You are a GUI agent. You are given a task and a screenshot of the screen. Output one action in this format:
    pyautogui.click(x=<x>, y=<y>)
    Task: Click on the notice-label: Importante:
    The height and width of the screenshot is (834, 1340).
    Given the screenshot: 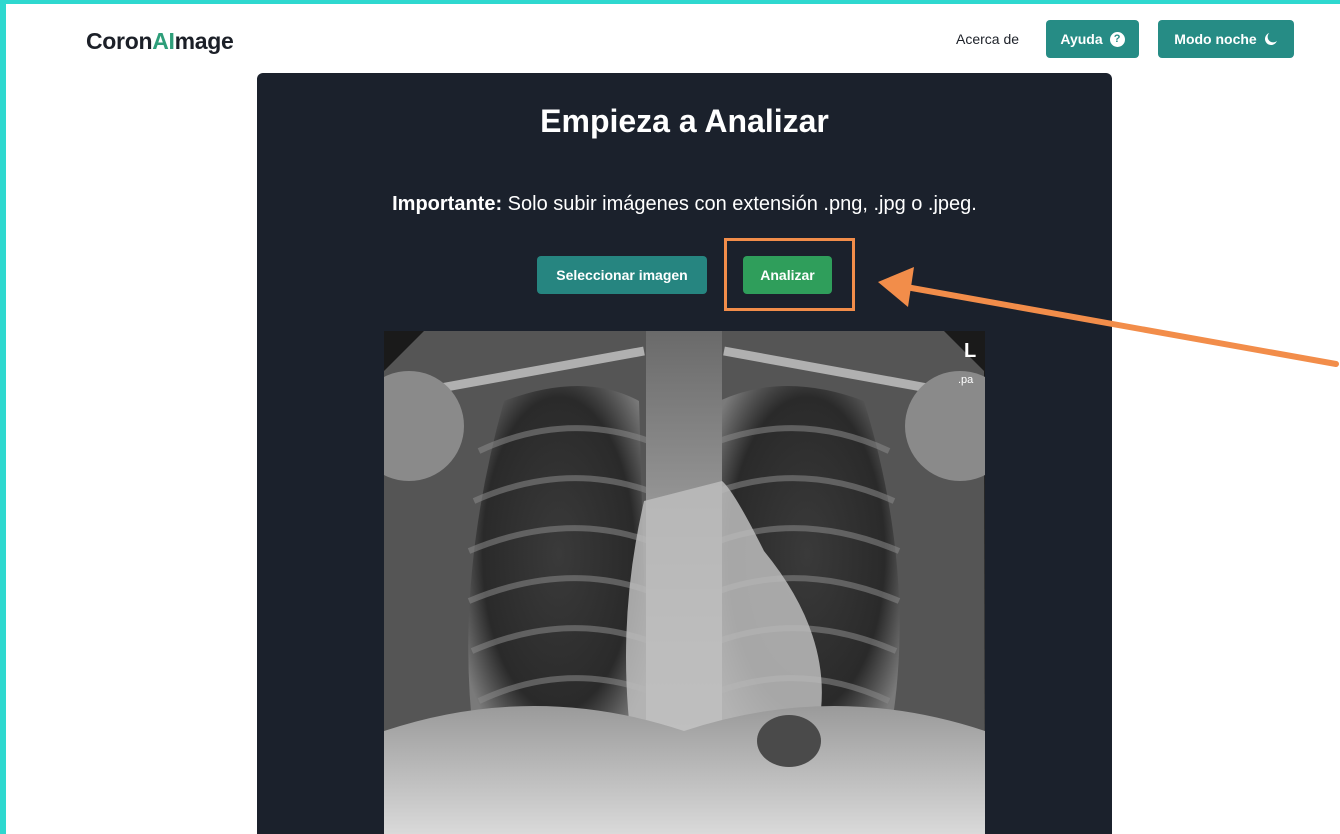 What is the action you would take?
    pyautogui.click(x=447, y=204)
    